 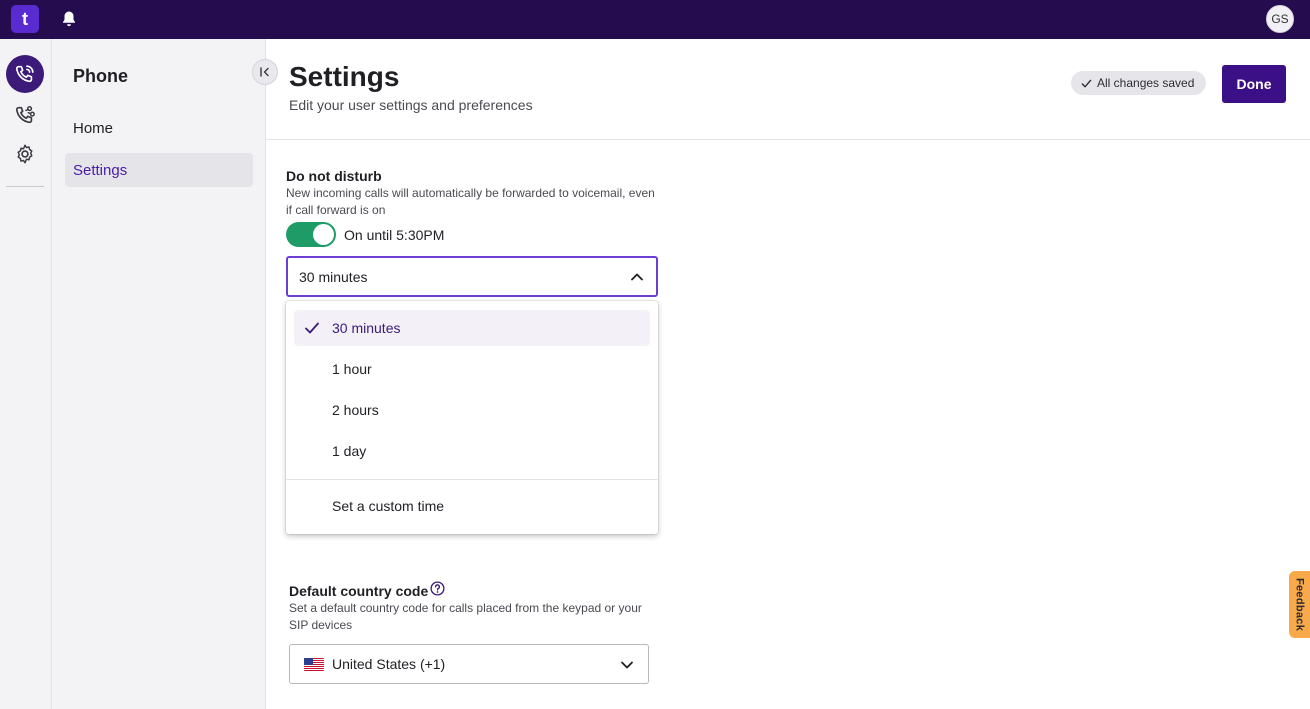 What do you see at coordinates (333, 276) in the screenshot?
I see `dnd-duration-value: 30 minutes` at bounding box center [333, 276].